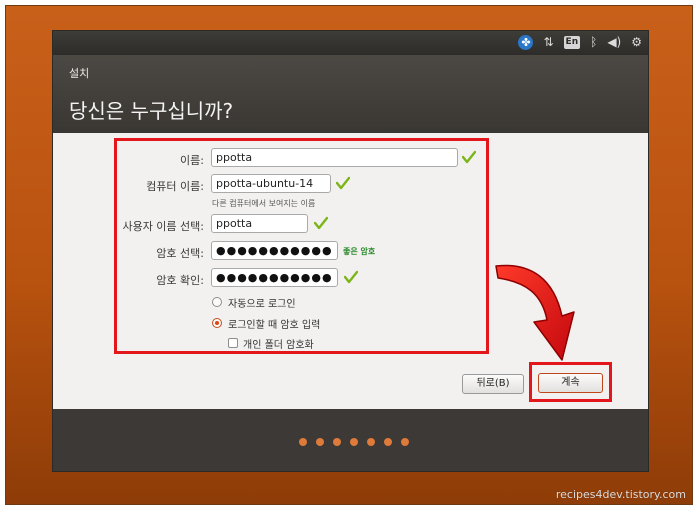 The image size is (700, 513). Describe the element at coordinates (620, 494) in the screenshot. I see `watermark-text: recipes4dev.tistory.com` at that location.